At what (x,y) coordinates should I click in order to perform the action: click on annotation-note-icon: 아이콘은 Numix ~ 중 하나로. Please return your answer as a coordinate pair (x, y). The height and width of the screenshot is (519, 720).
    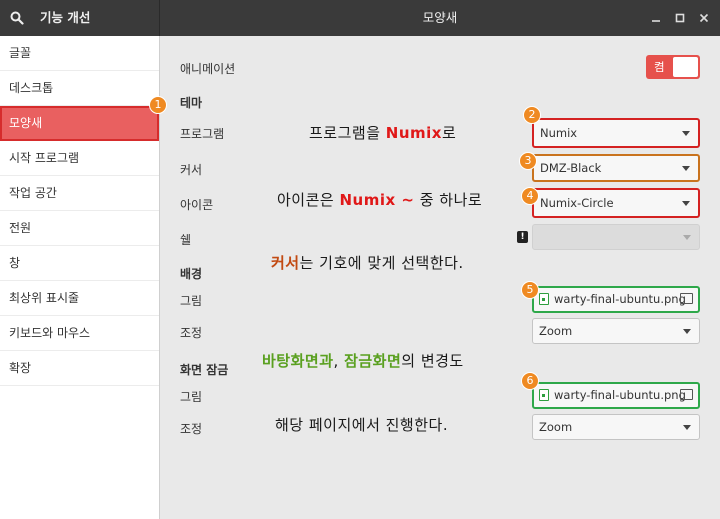
    Looking at the image, I should click on (379, 199).